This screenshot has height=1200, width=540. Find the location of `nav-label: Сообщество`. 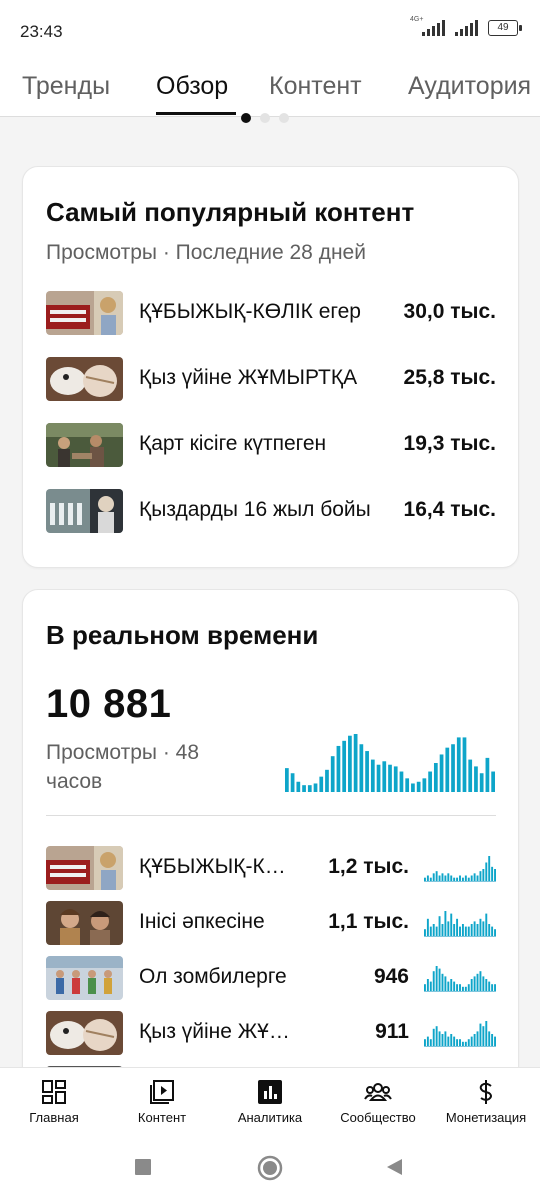

nav-label: Сообщество is located at coordinates (378, 1117).